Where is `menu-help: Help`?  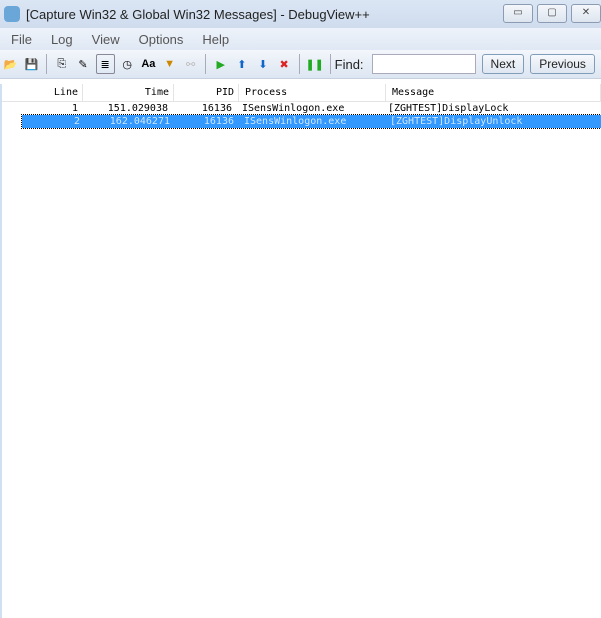
menu-help: Help is located at coordinates (214, 39).